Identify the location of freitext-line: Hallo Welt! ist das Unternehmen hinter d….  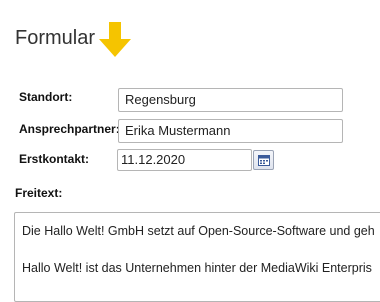
(197, 268).